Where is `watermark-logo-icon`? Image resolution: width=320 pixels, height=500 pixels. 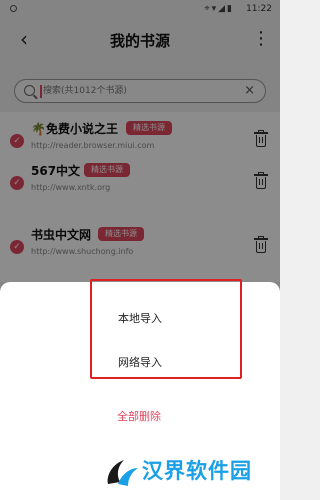
watermark-logo-icon is located at coordinates (122, 473).